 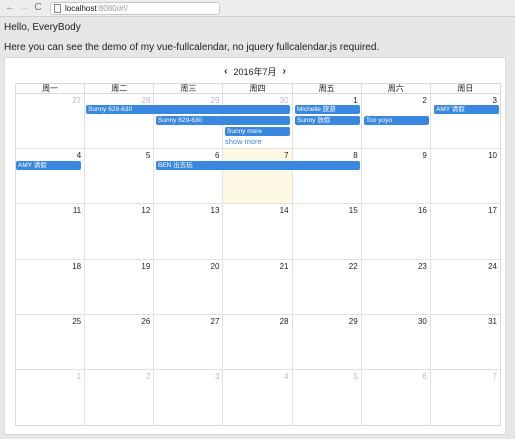 I want to click on day-cell: 14, so click(x=258, y=232).